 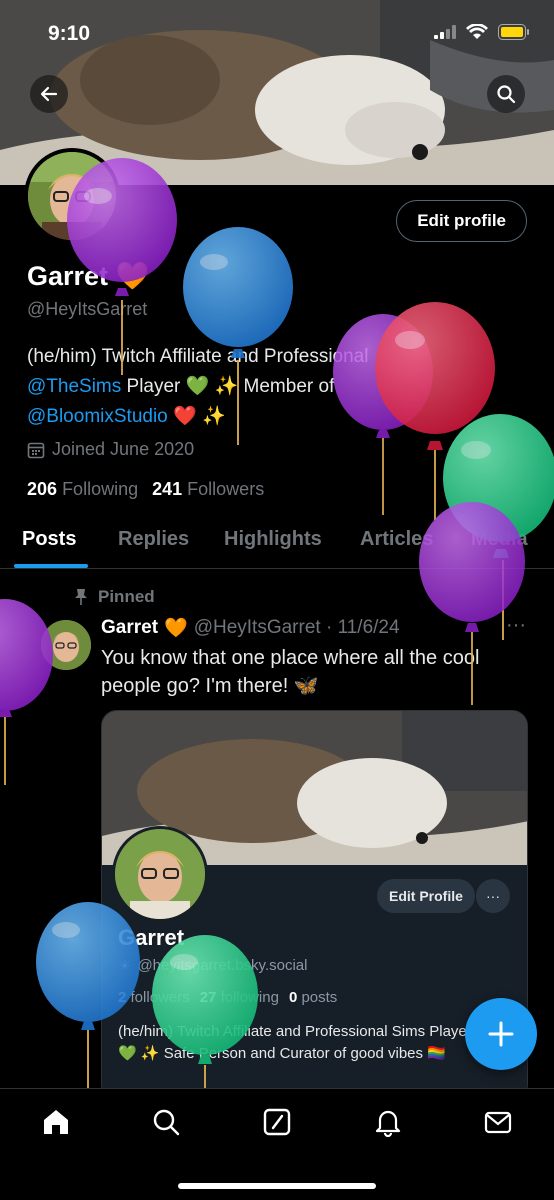 I want to click on post-handle-date: @HeyItsGarret · 11/6/24, so click(x=296, y=627).